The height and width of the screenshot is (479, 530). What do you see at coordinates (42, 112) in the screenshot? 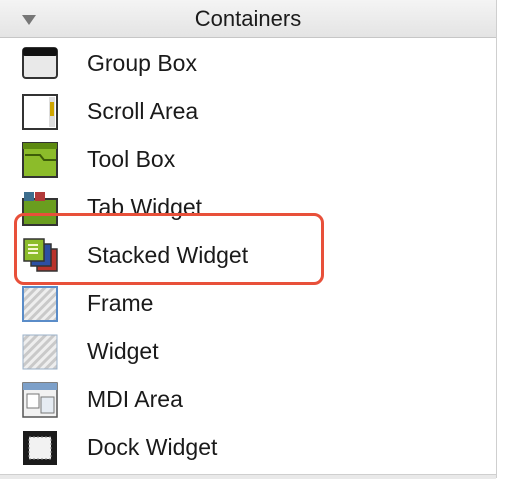
I see `scroll-area-icon` at bounding box center [42, 112].